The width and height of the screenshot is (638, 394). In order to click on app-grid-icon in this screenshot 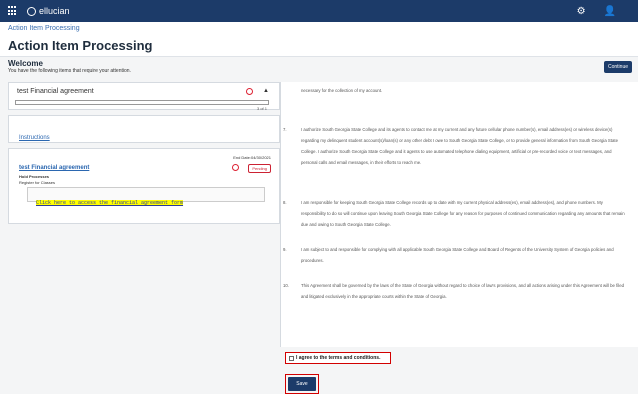, I will do `click(13, 11)`.